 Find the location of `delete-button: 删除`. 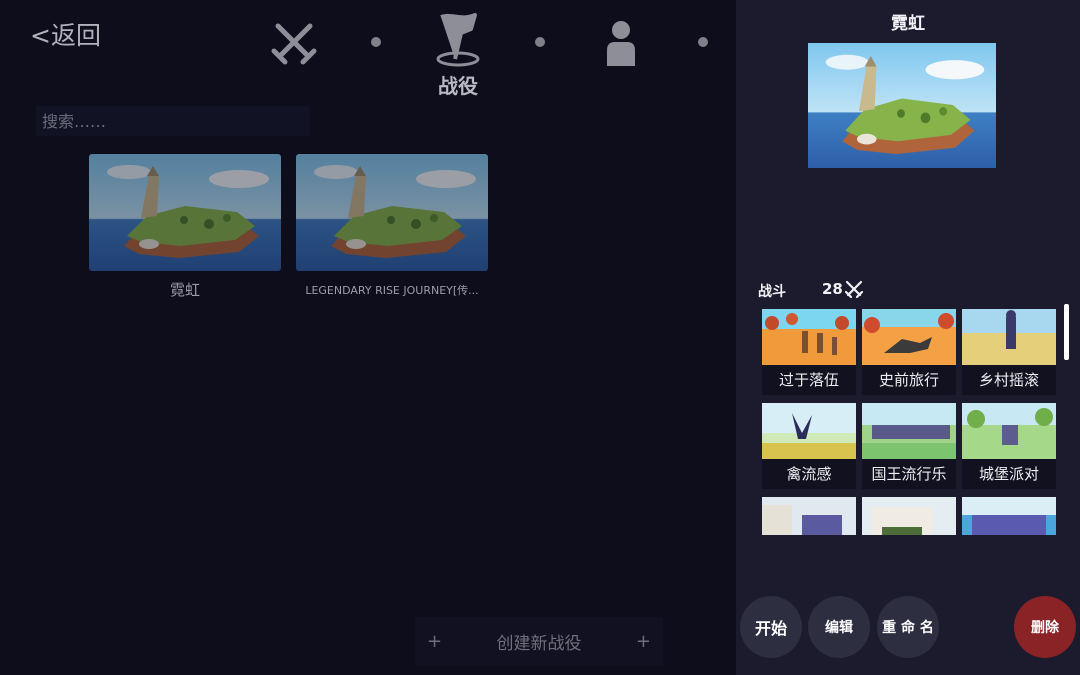

delete-button: 删除 is located at coordinates (1045, 627).